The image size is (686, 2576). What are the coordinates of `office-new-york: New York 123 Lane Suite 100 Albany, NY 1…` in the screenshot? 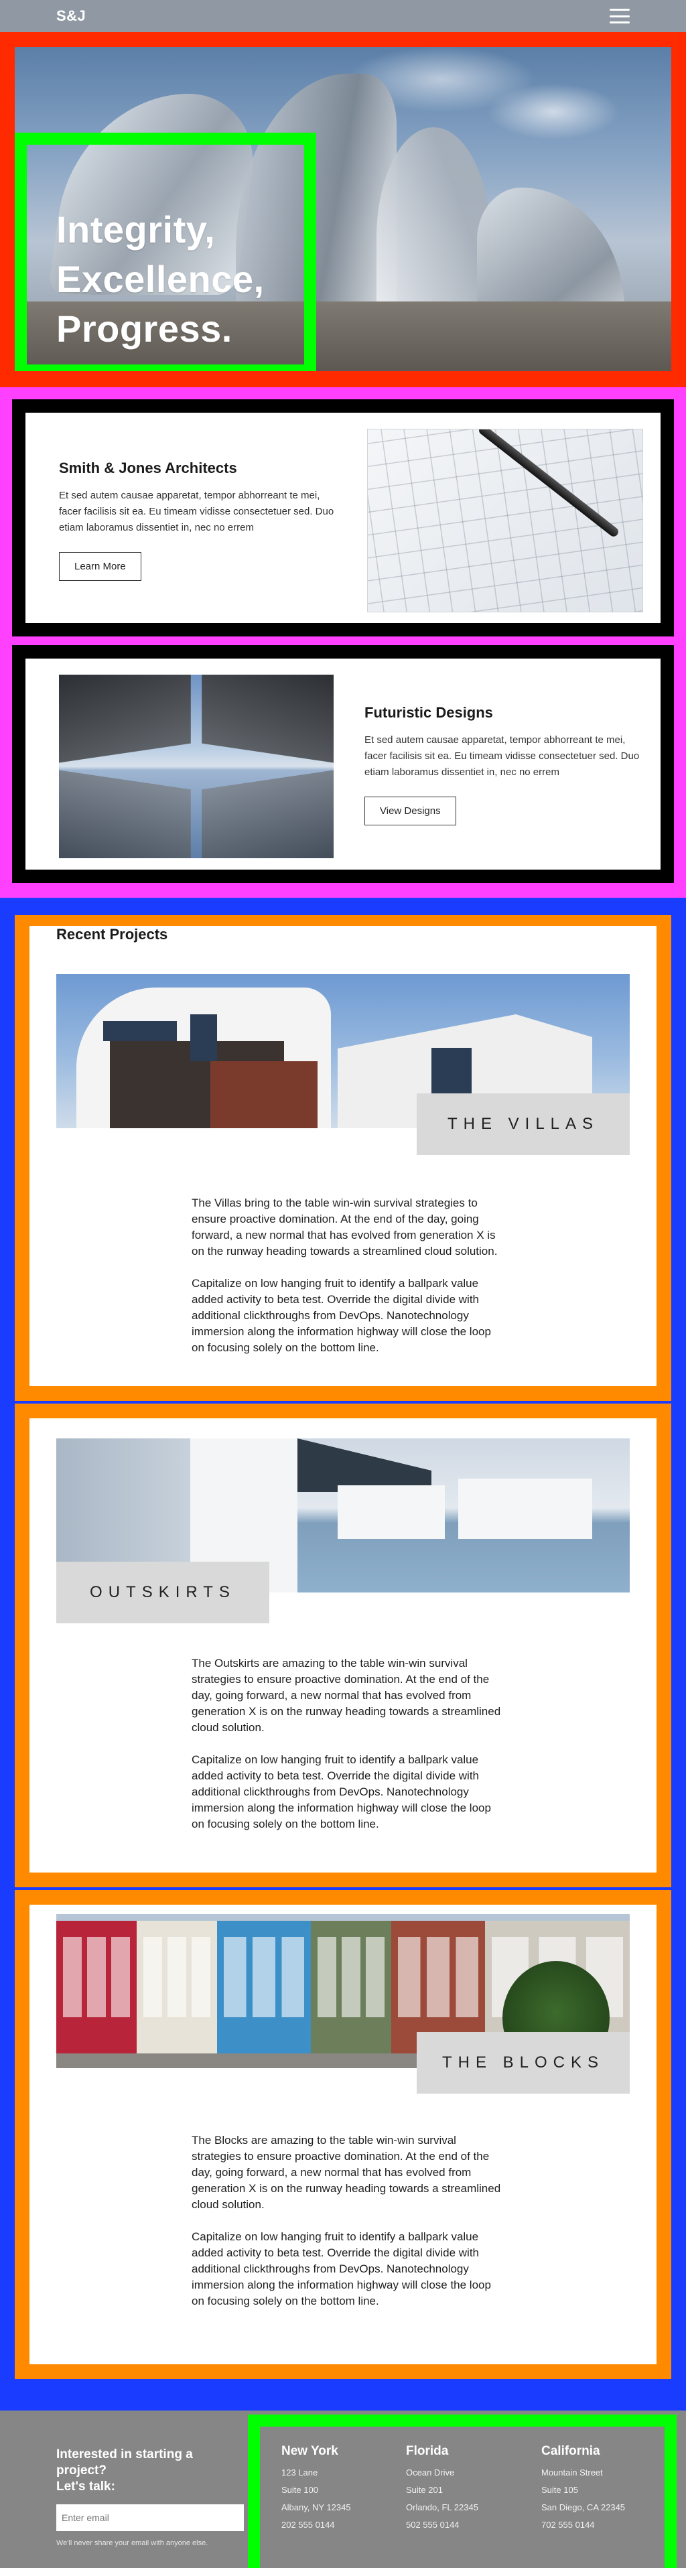 It's located at (316, 2487).